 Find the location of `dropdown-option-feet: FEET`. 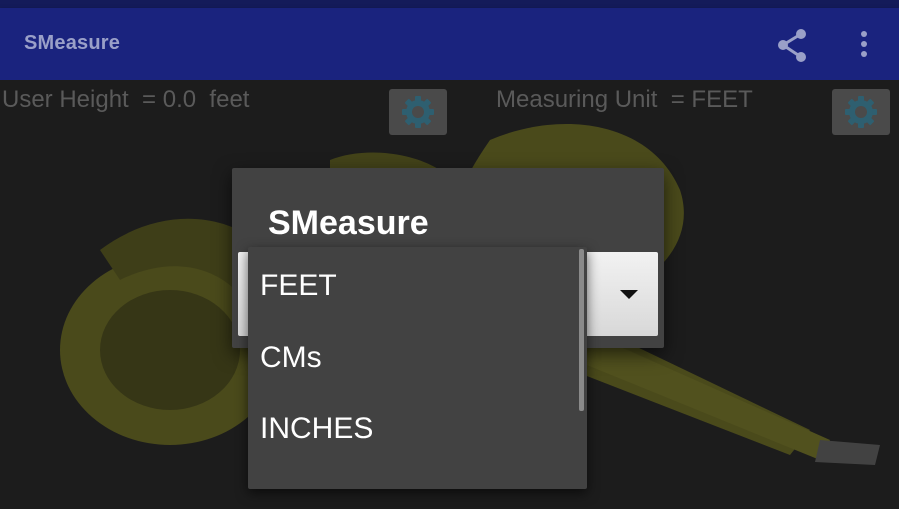

dropdown-option-feet: FEET is located at coordinates (413, 286).